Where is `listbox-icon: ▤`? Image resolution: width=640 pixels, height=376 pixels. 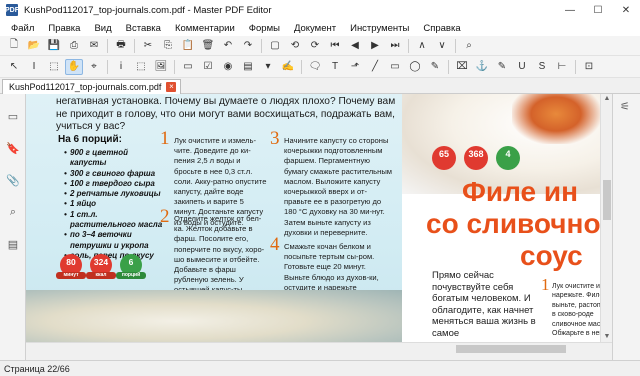 listbox-icon: ▤ is located at coordinates (248, 67).